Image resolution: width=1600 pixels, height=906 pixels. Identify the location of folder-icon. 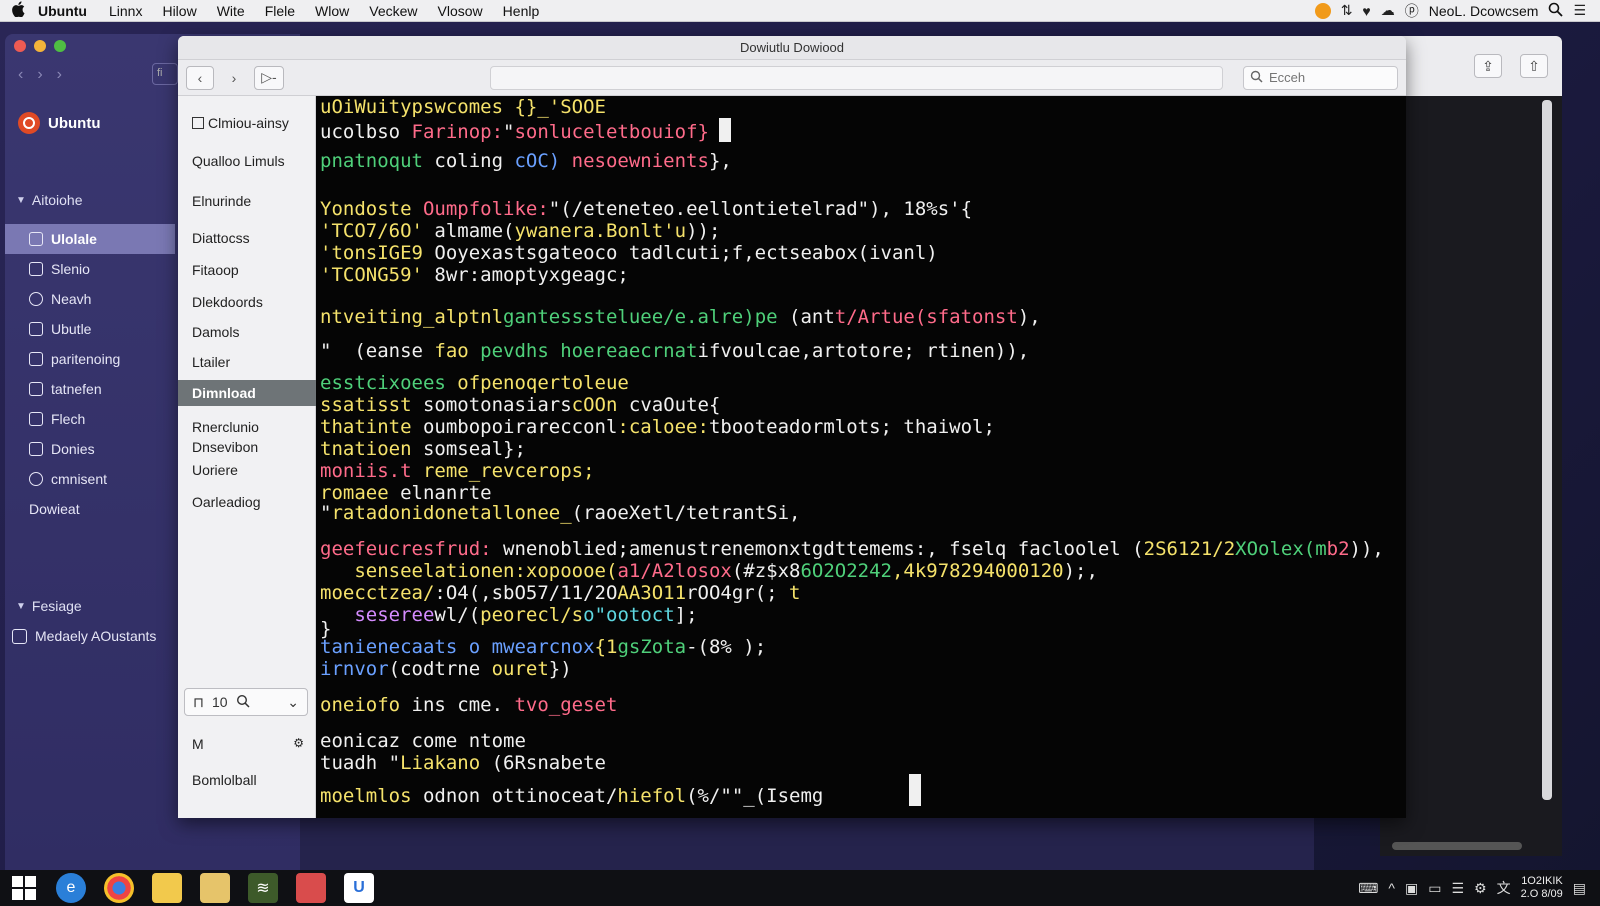
(167, 888).